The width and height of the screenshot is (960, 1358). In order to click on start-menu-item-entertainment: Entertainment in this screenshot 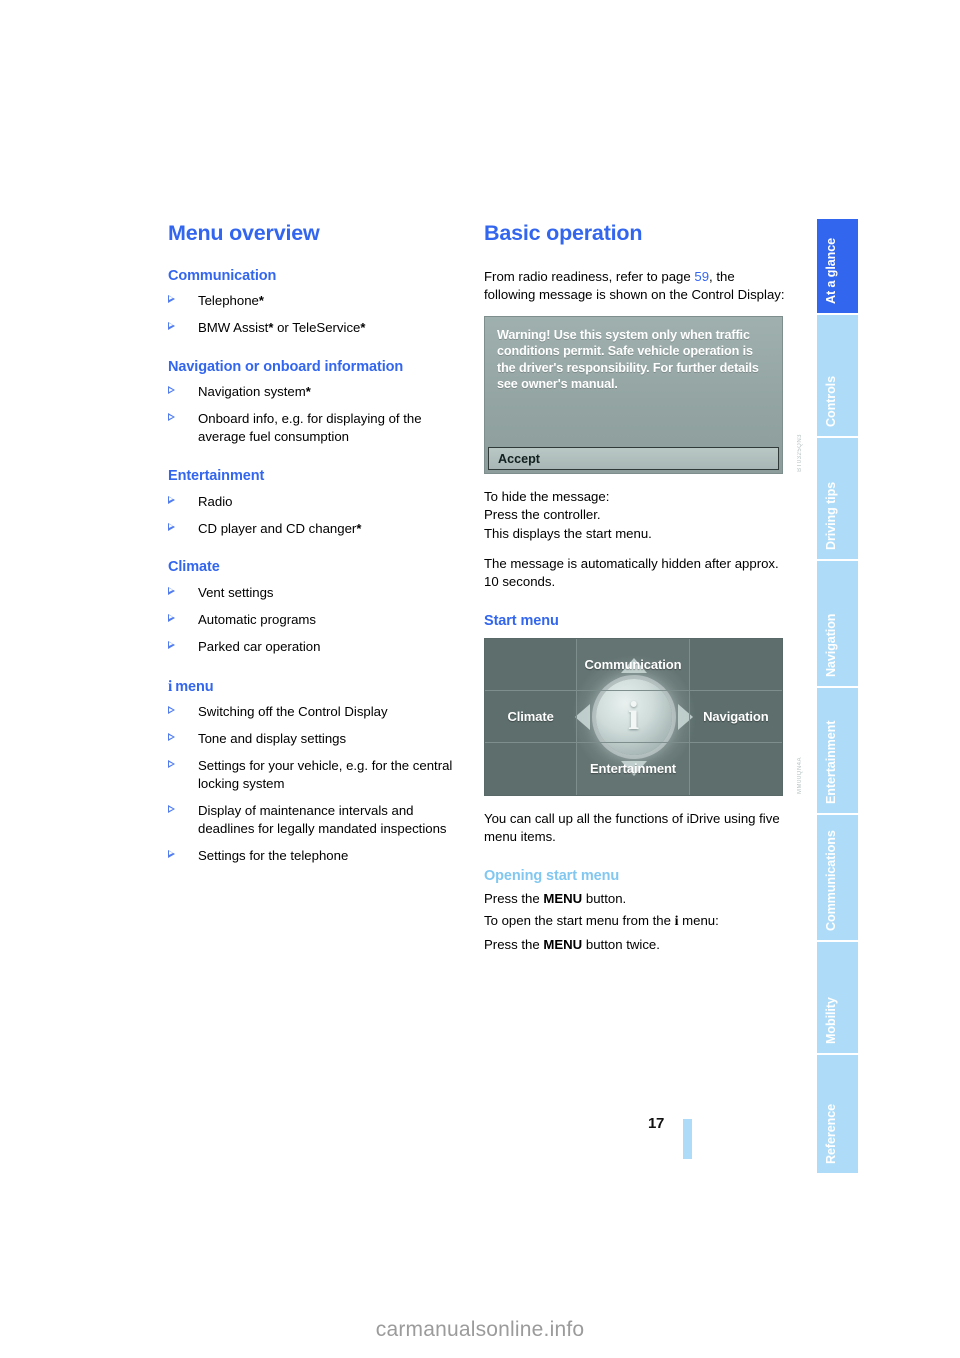, I will do `click(633, 768)`.